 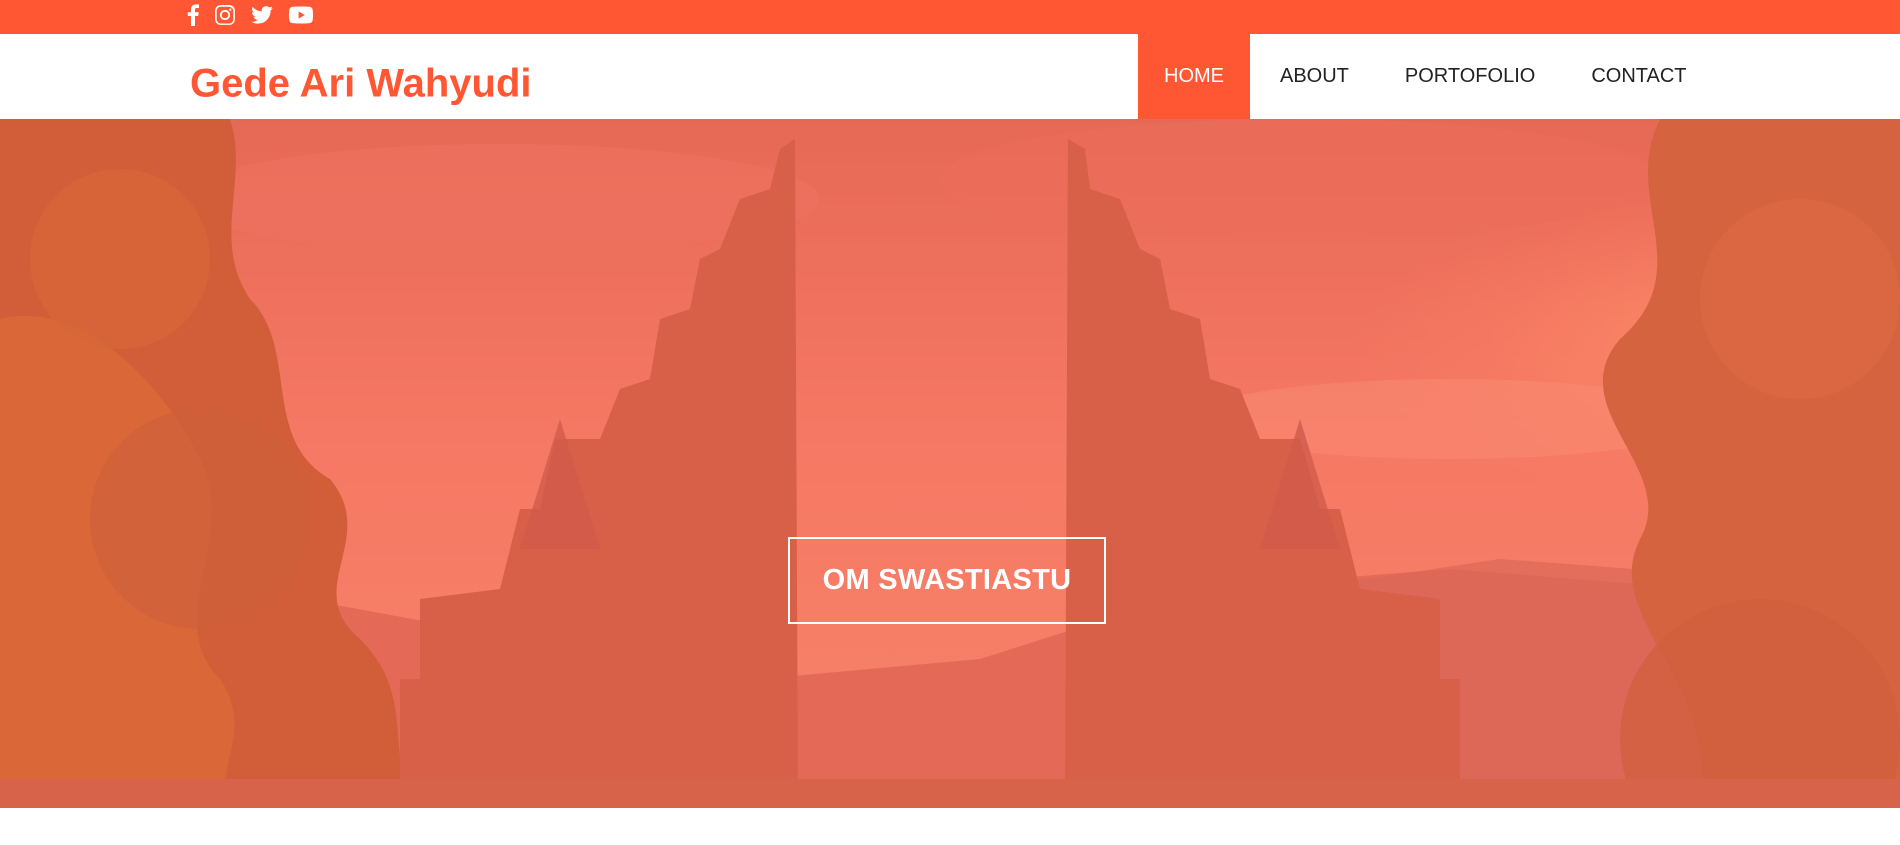 What do you see at coordinates (262, 15) in the screenshot?
I see `twitter-icon` at bounding box center [262, 15].